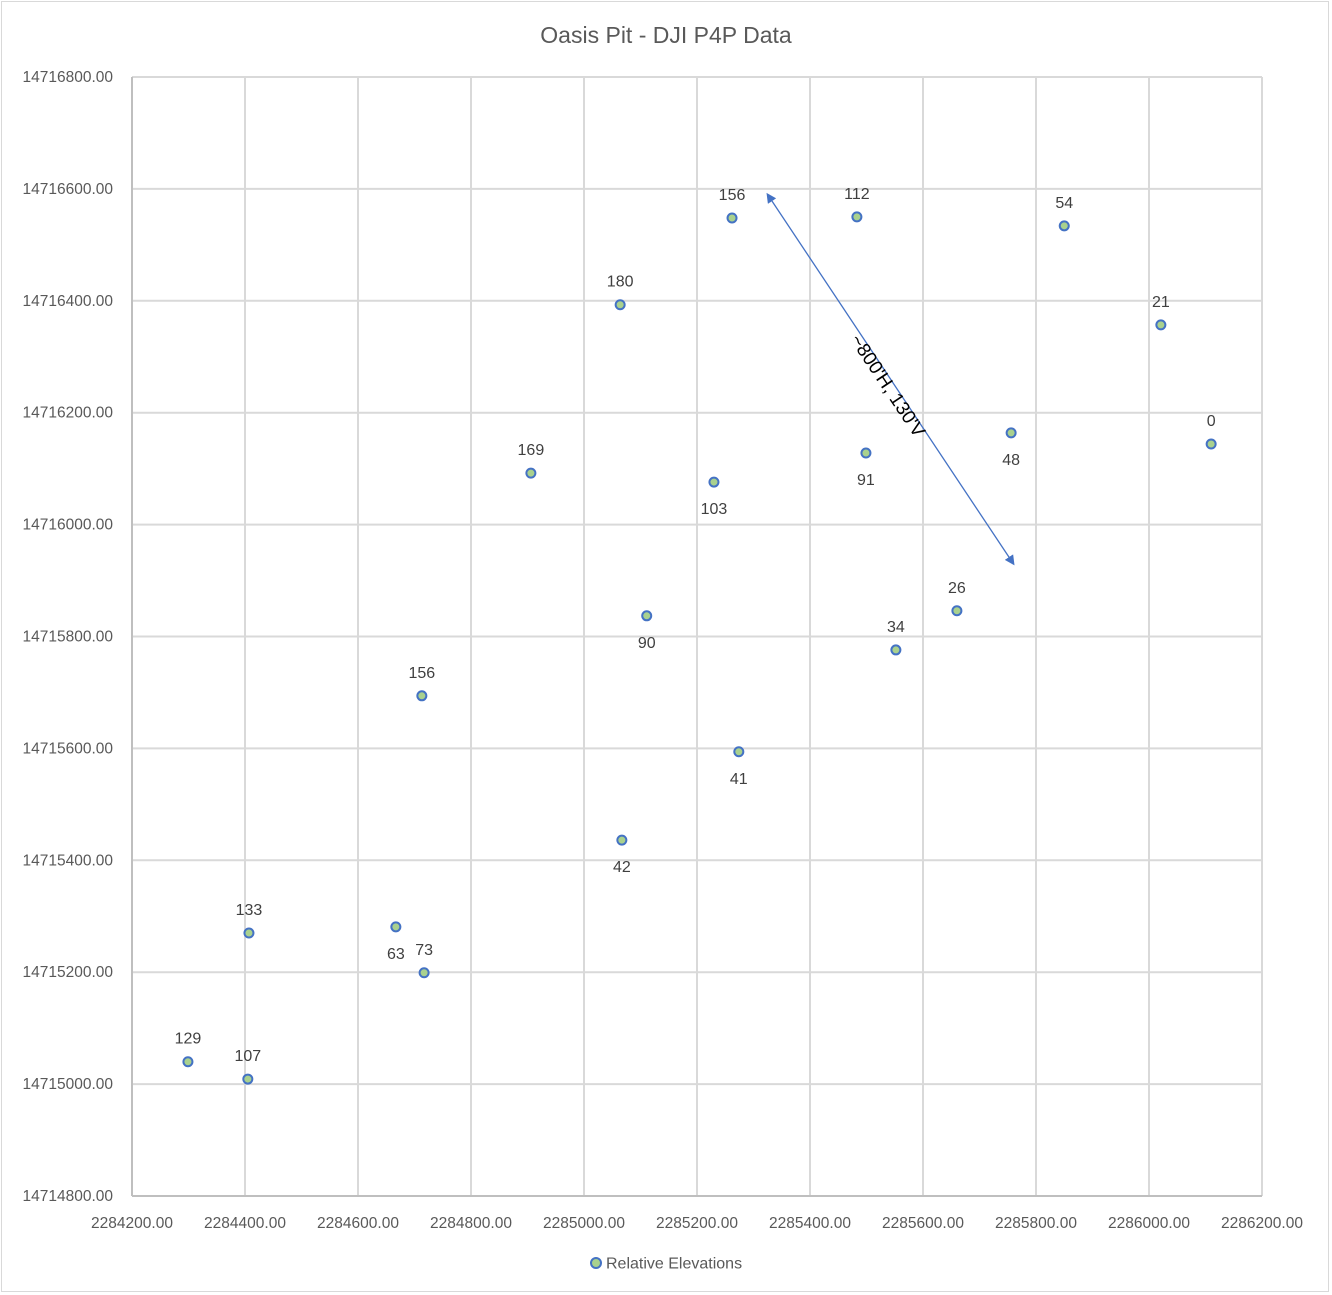 This screenshot has height=1295, width=1332. What do you see at coordinates (396, 954) in the screenshot?
I see `data-label: 63` at bounding box center [396, 954].